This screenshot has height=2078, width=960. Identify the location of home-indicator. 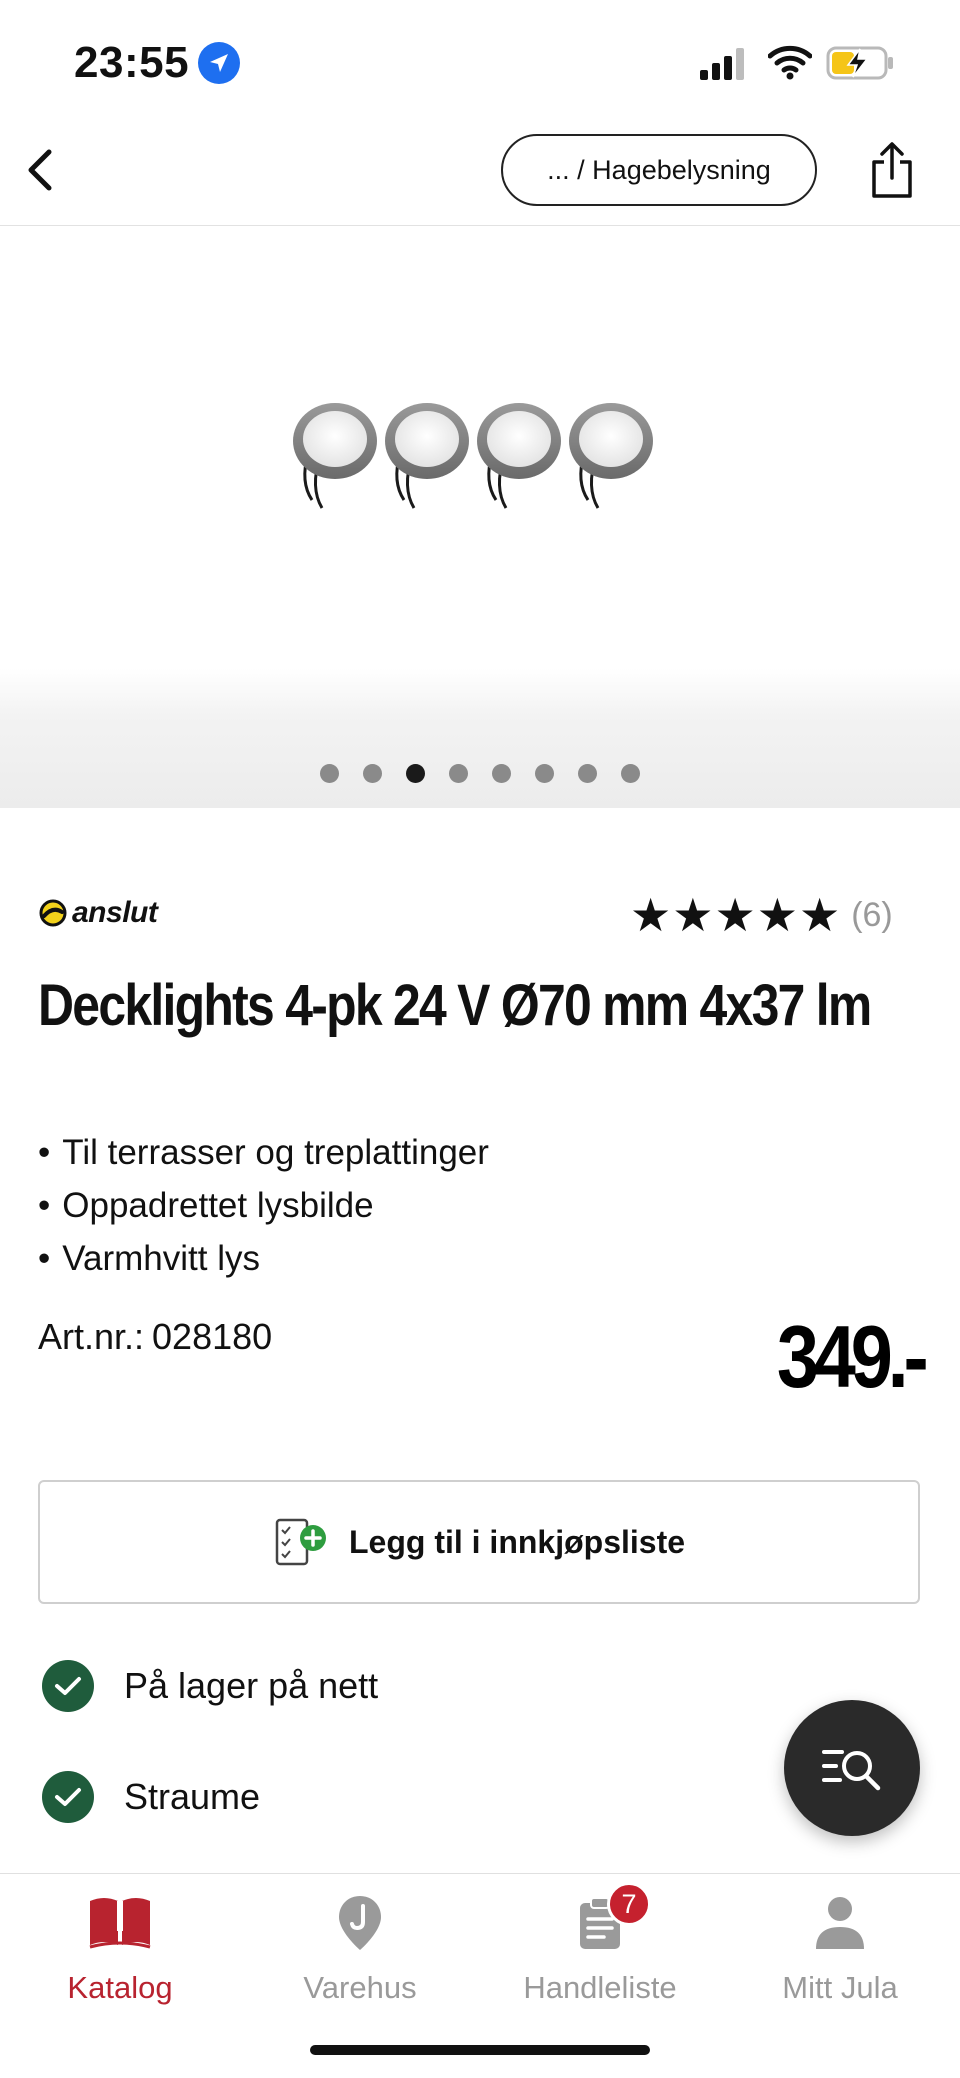
(480, 2050).